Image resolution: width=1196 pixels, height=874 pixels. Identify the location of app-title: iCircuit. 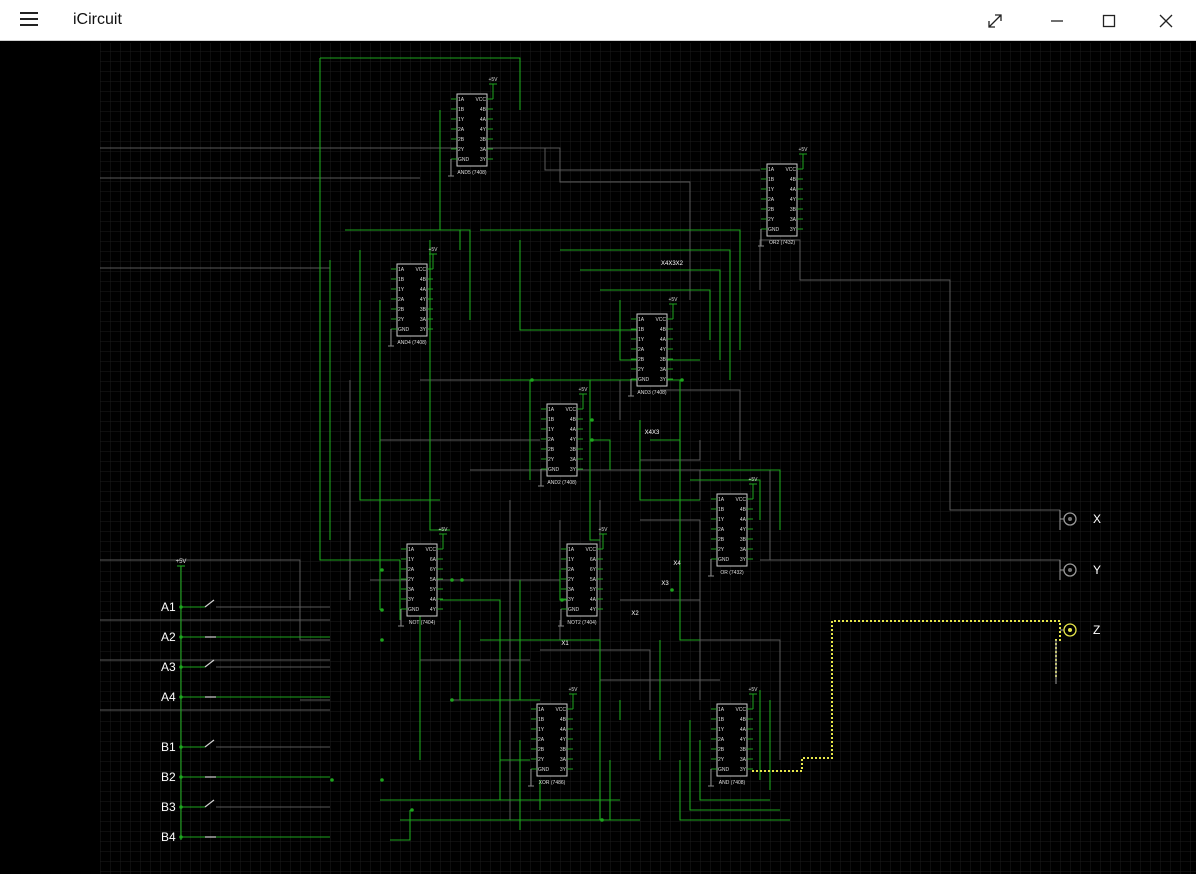
(97, 19).